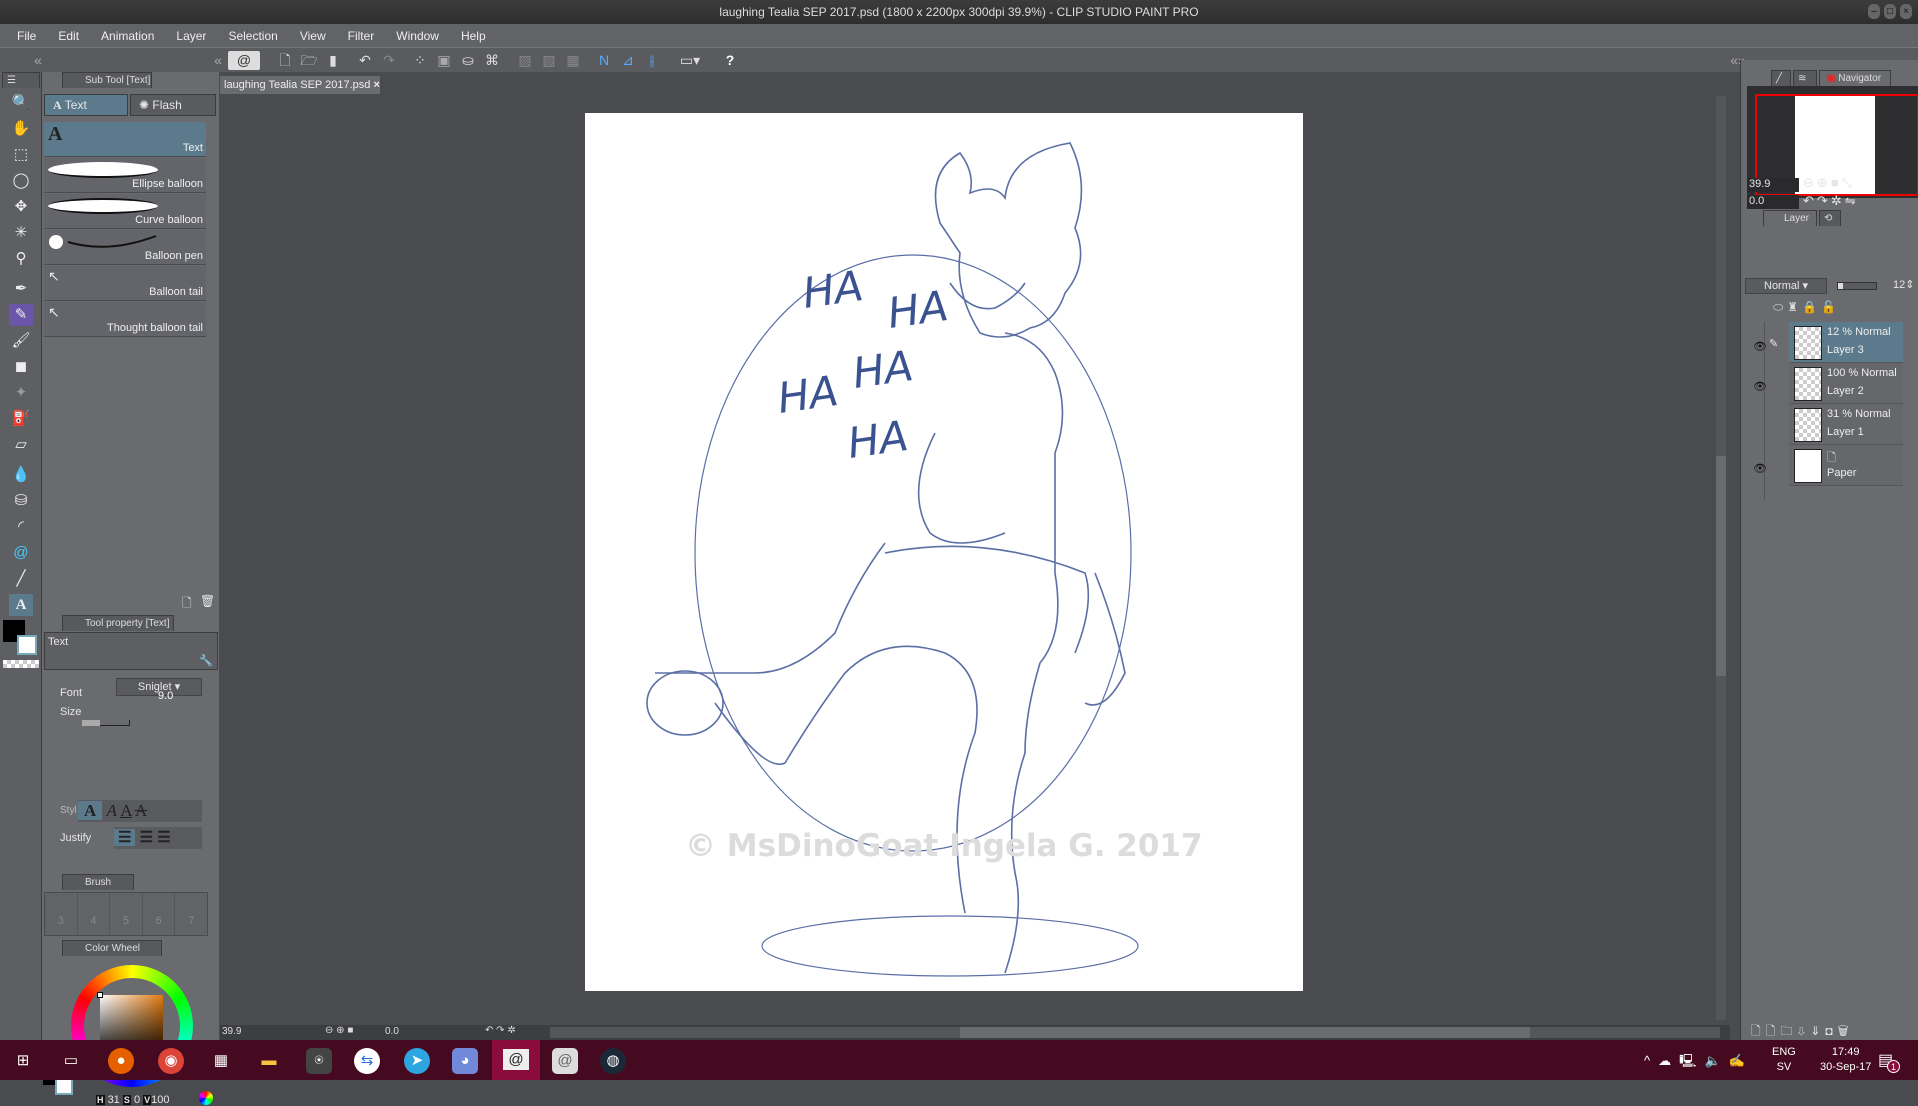 This screenshot has height=1106, width=1918. What do you see at coordinates (1691, 1060) in the screenshot?
I see `network-icon: 🖳` at bounding box center [1691, 1060].